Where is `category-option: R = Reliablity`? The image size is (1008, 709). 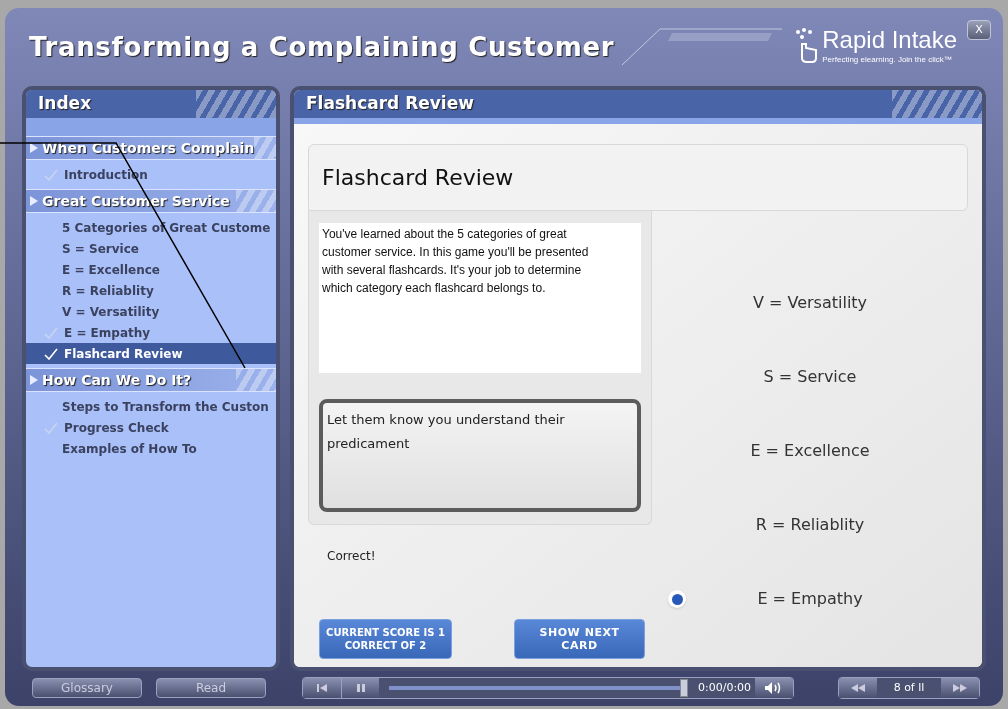 category-option: R = Reliablity is located at coordinates (810, 525).